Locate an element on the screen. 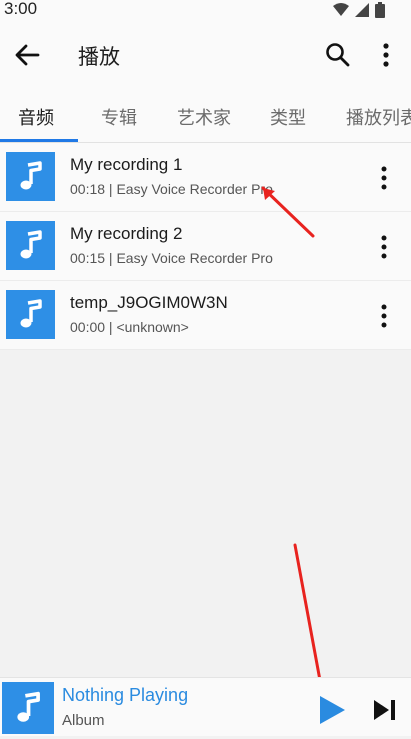 The width and height of the screenshot is (411, 739). now-playing-title: Nothing Playing is located at coordinates (125, 695).